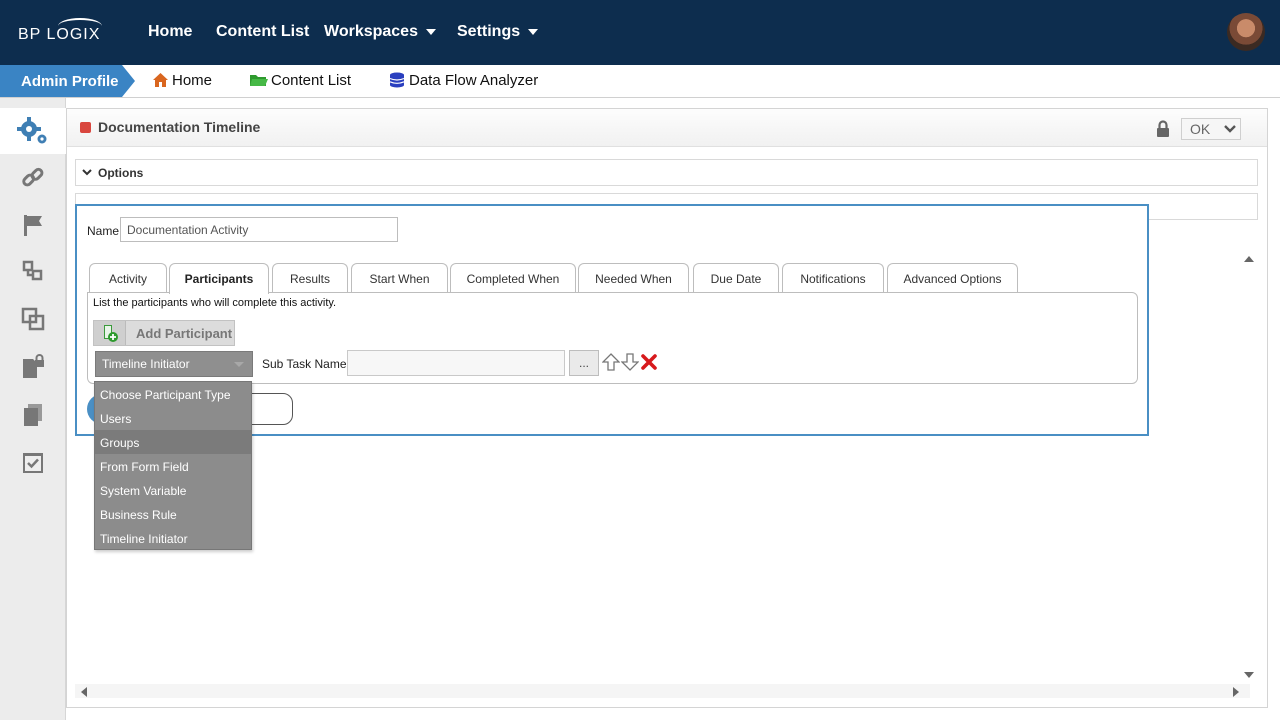 This screenshot has height=720, width=1280. I want to click on documents-icon, so click(33, 415).